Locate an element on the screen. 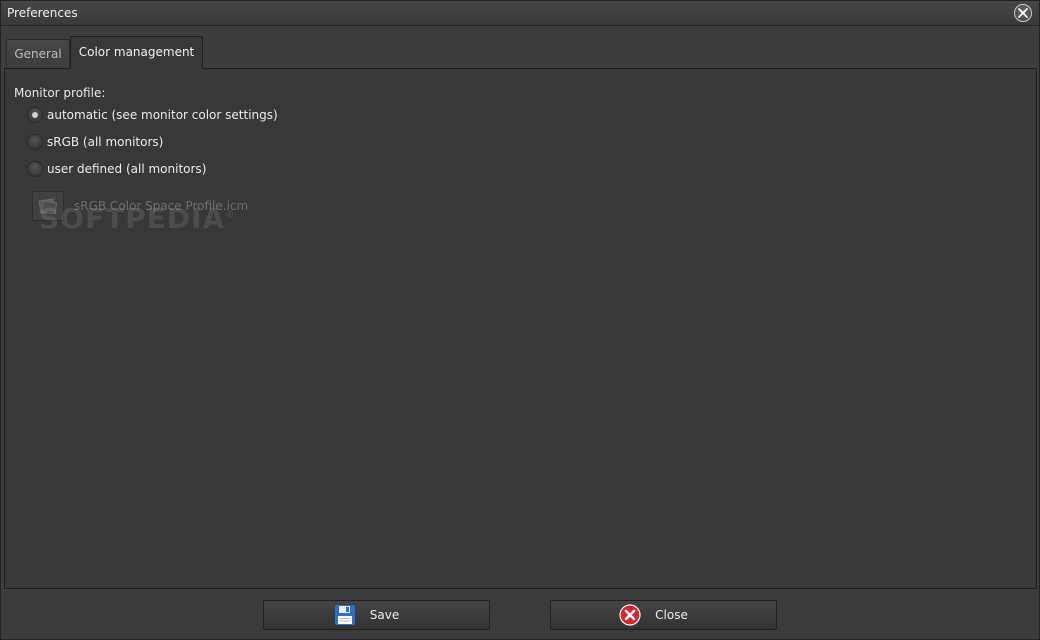 Image resolution: width=1040 pixels, height=640 pixels. close-icon is located at coordinates (1023, 13).